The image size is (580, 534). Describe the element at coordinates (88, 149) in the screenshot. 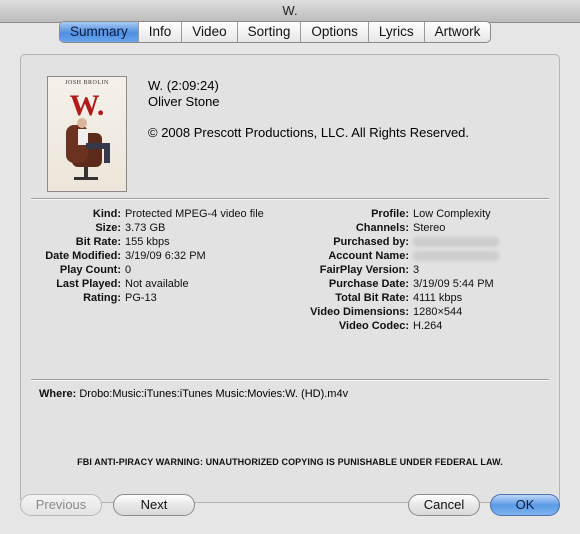

I see `poster-chair-figure` at that location.